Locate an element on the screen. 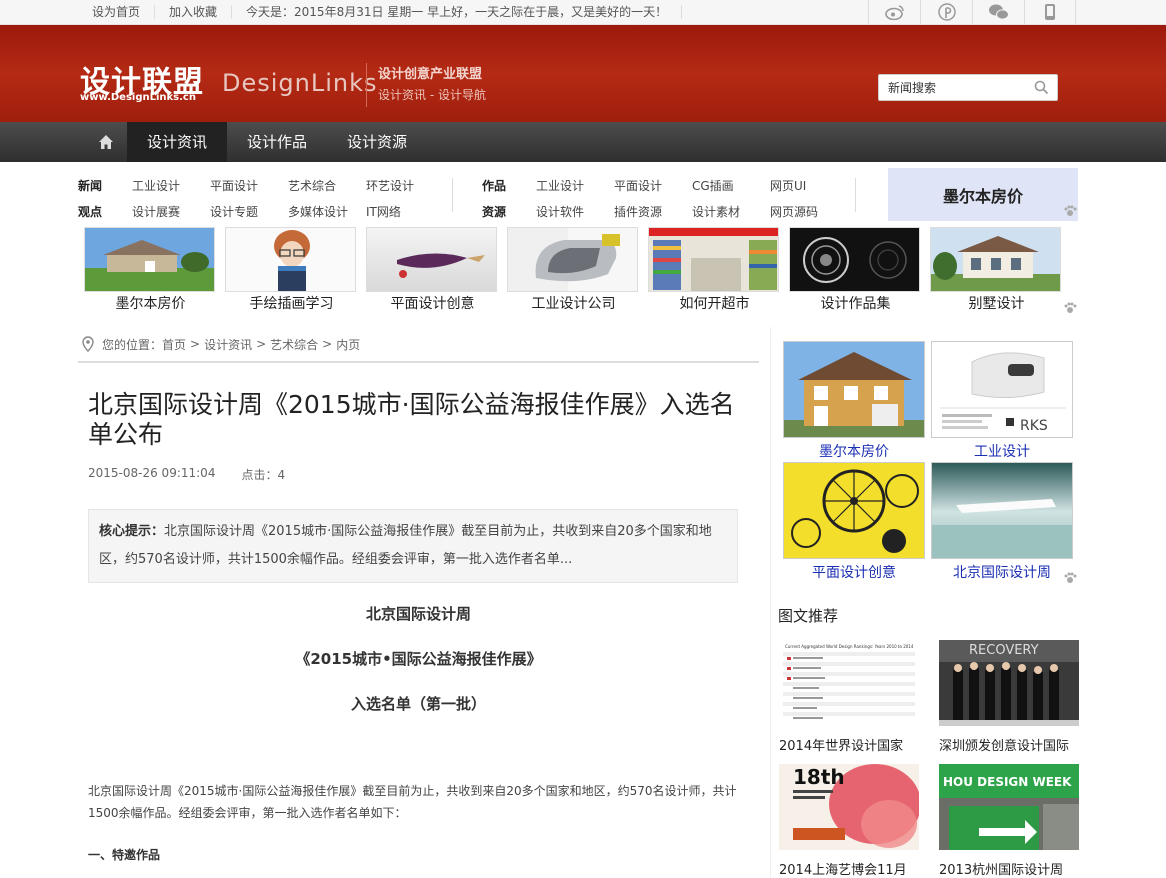  recommend-title: 图文推荐 is located at coordinates (808, 616).